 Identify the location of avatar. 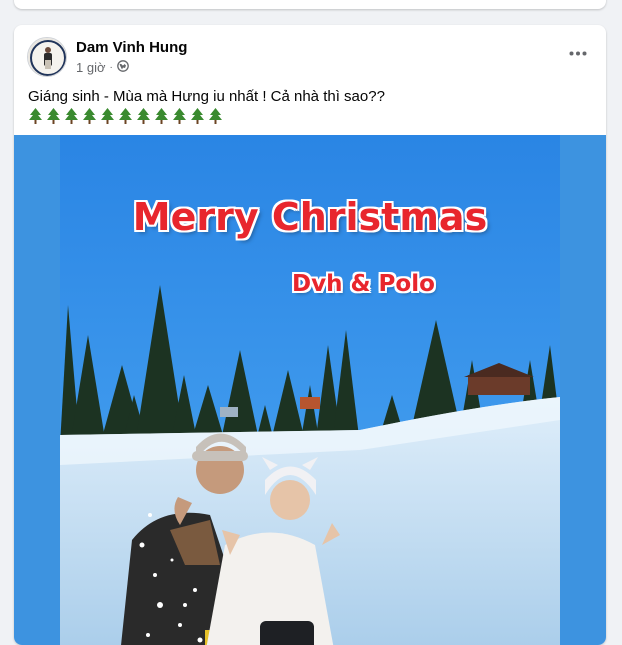
(47, 57).